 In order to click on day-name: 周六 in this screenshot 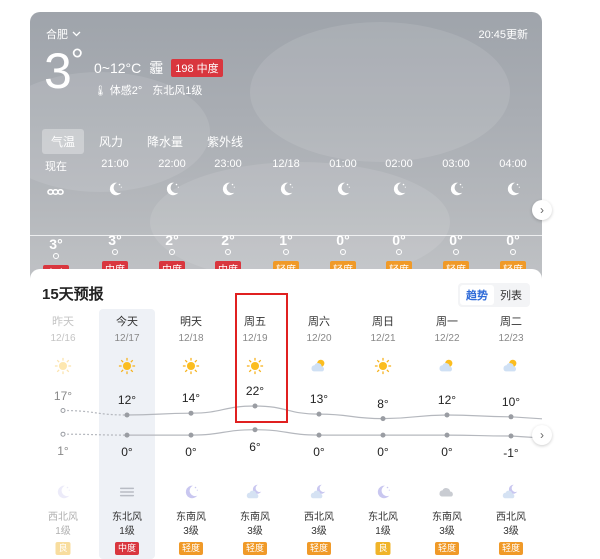, I will do `click(319, 322)`.